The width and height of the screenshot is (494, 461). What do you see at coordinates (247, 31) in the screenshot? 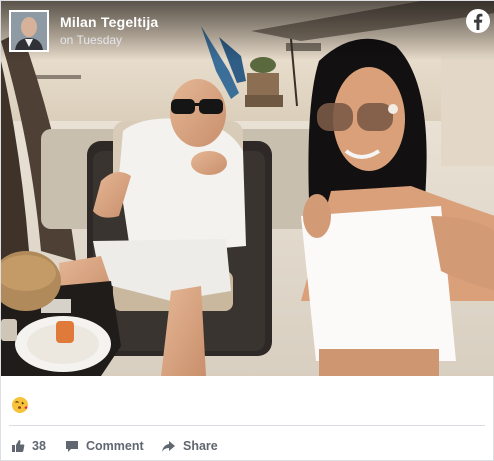
I see `photo-header-gradient` at bounding box center [247, 31].